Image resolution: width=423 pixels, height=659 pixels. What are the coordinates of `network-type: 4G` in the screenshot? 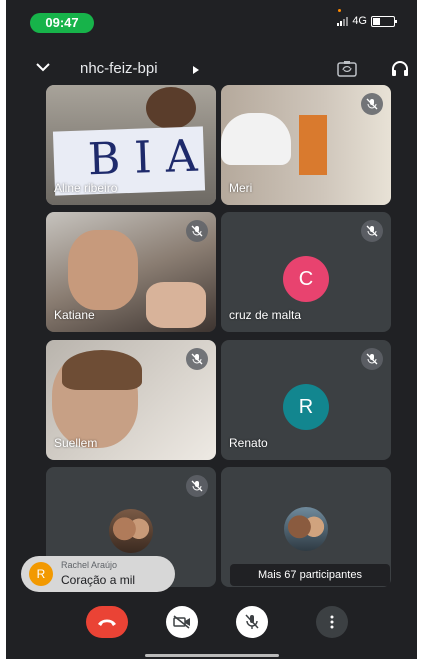 It's located at (359, 21).